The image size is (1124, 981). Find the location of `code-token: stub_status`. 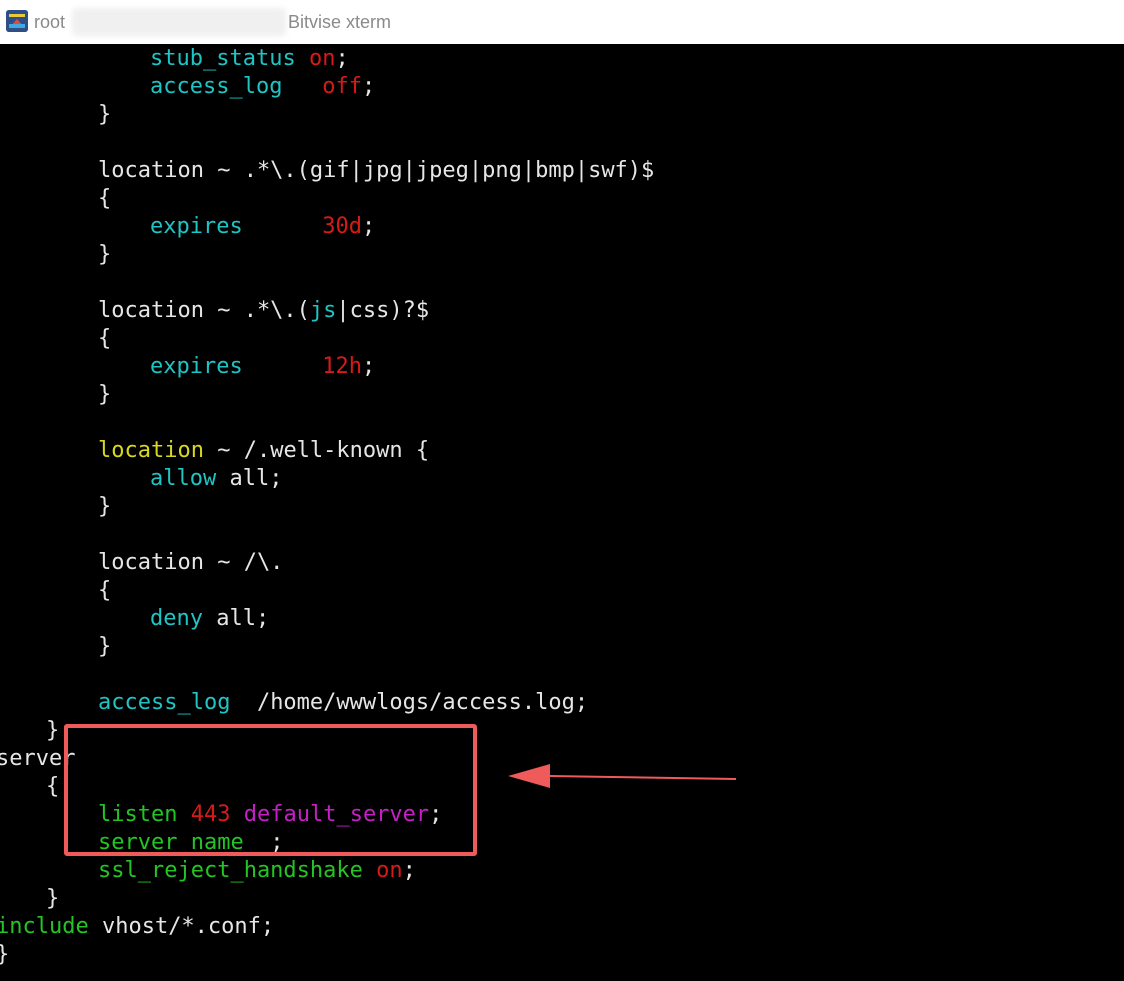

code-token: stub_status is located at coordinates (223, 58).